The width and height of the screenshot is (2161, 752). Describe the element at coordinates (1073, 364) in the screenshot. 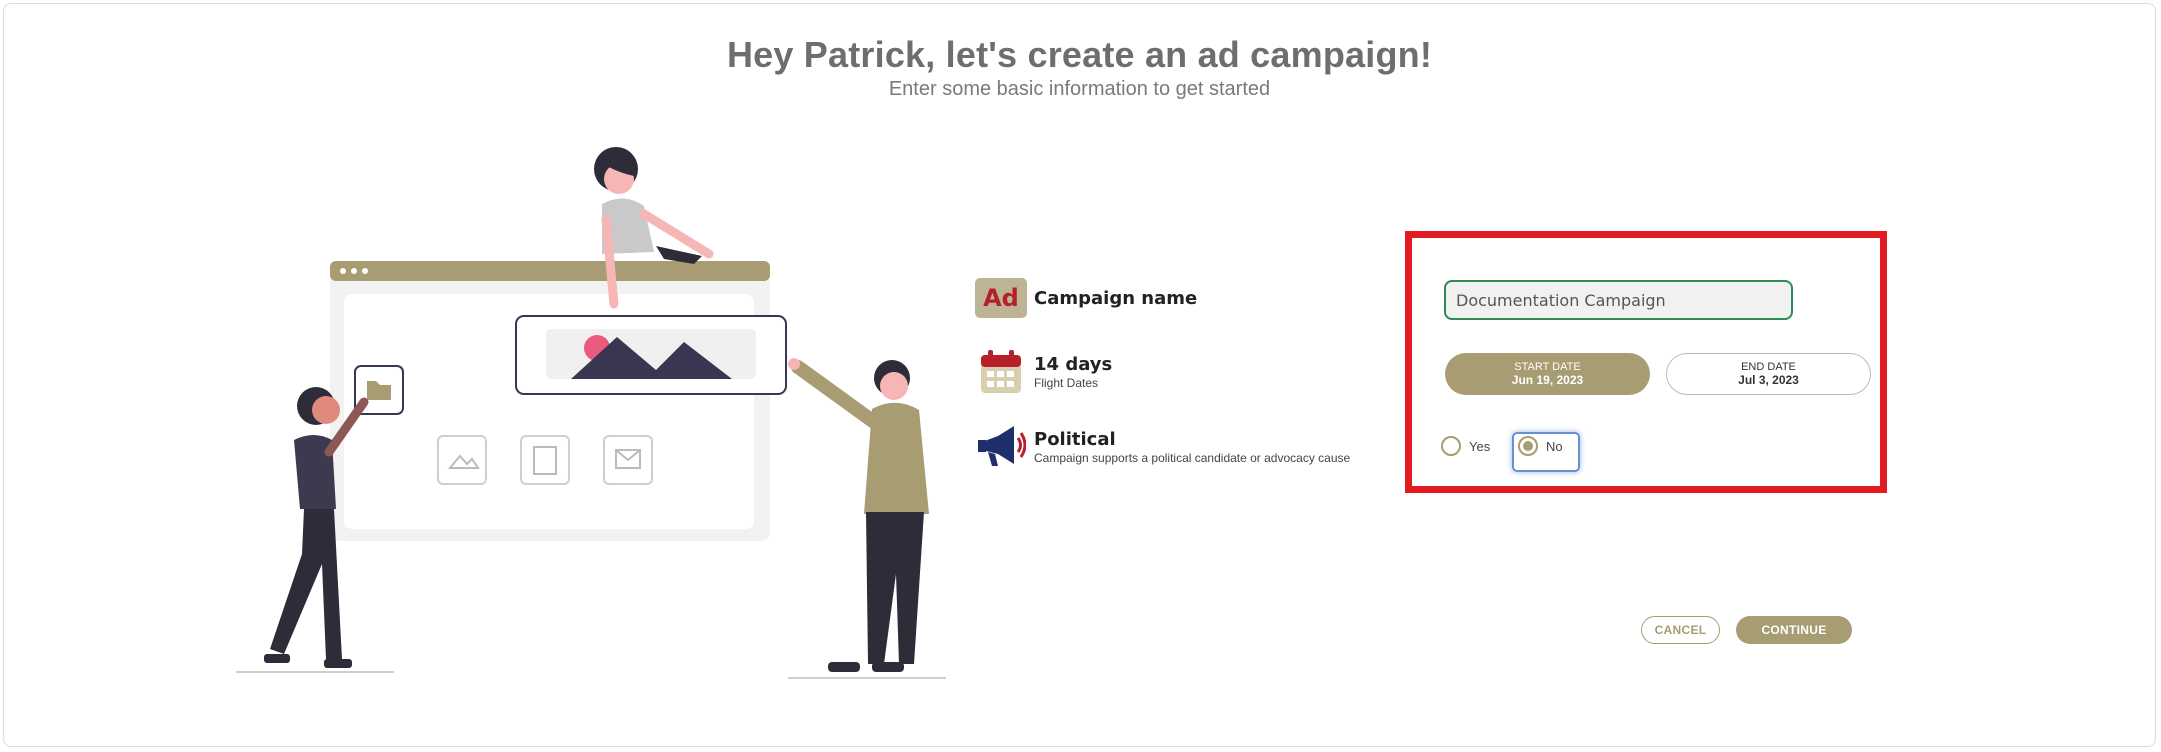

I see `flight-dates-title: 14 days` at that location.